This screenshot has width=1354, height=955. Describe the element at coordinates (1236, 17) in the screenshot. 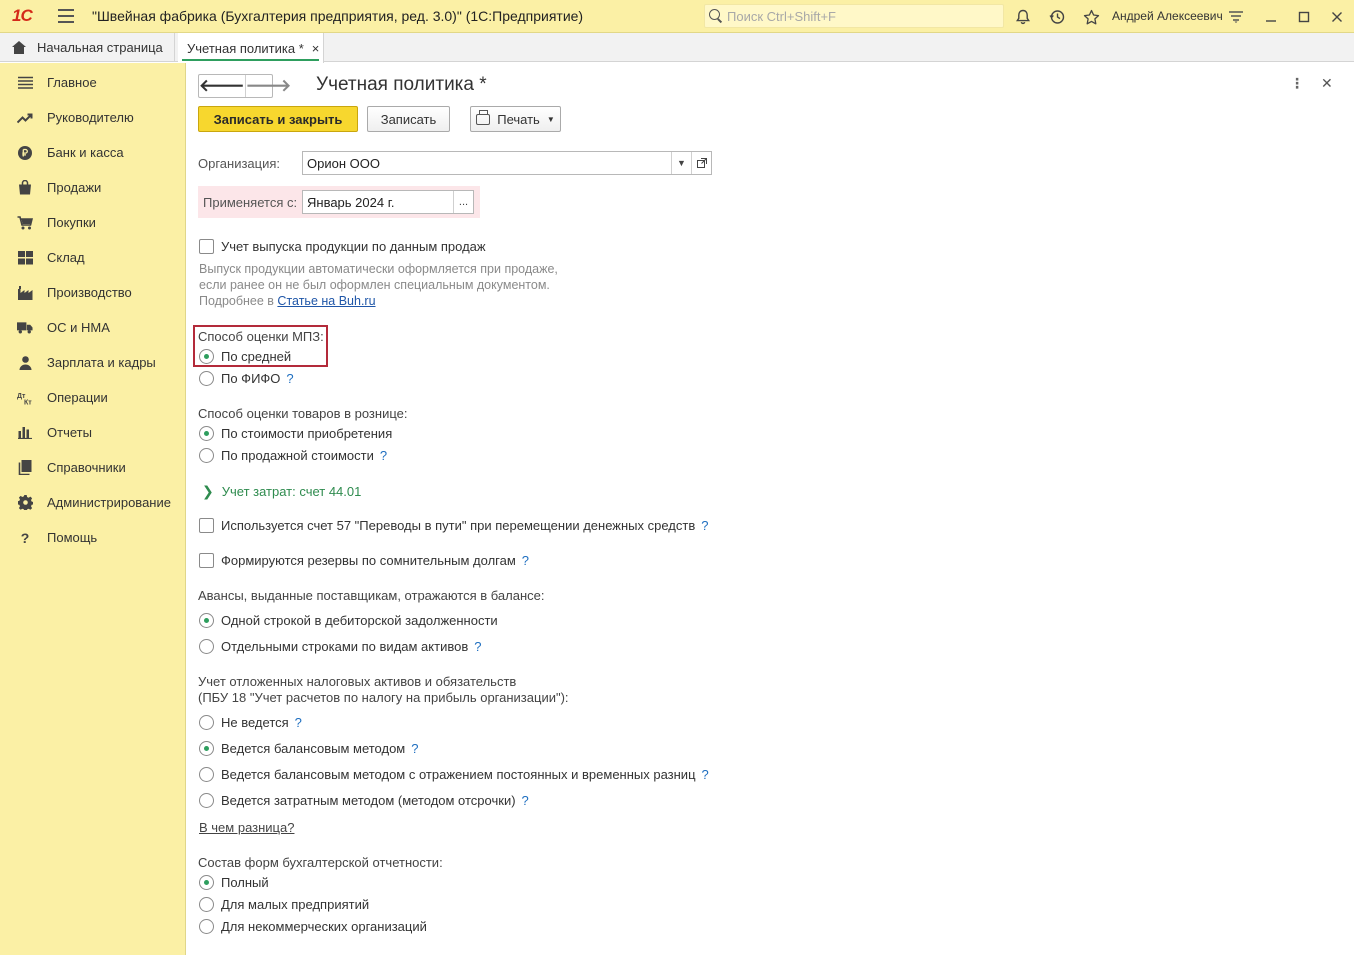

I see `settings-menu-icon` at that location.